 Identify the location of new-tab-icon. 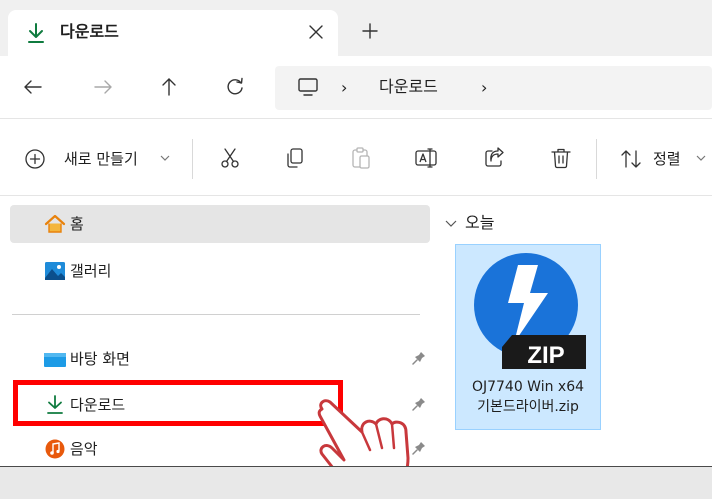
(370, 31).